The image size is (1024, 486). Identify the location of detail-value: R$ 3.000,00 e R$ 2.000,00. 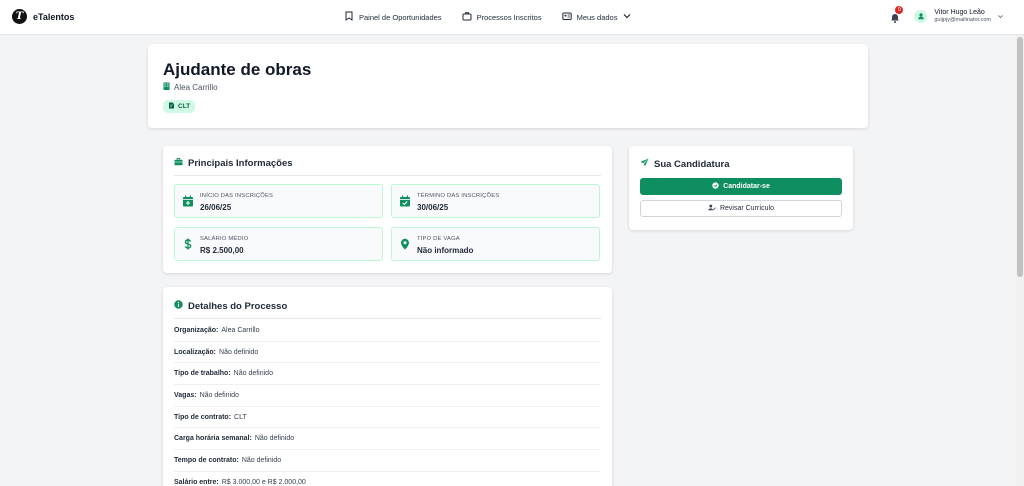
(263, 482).